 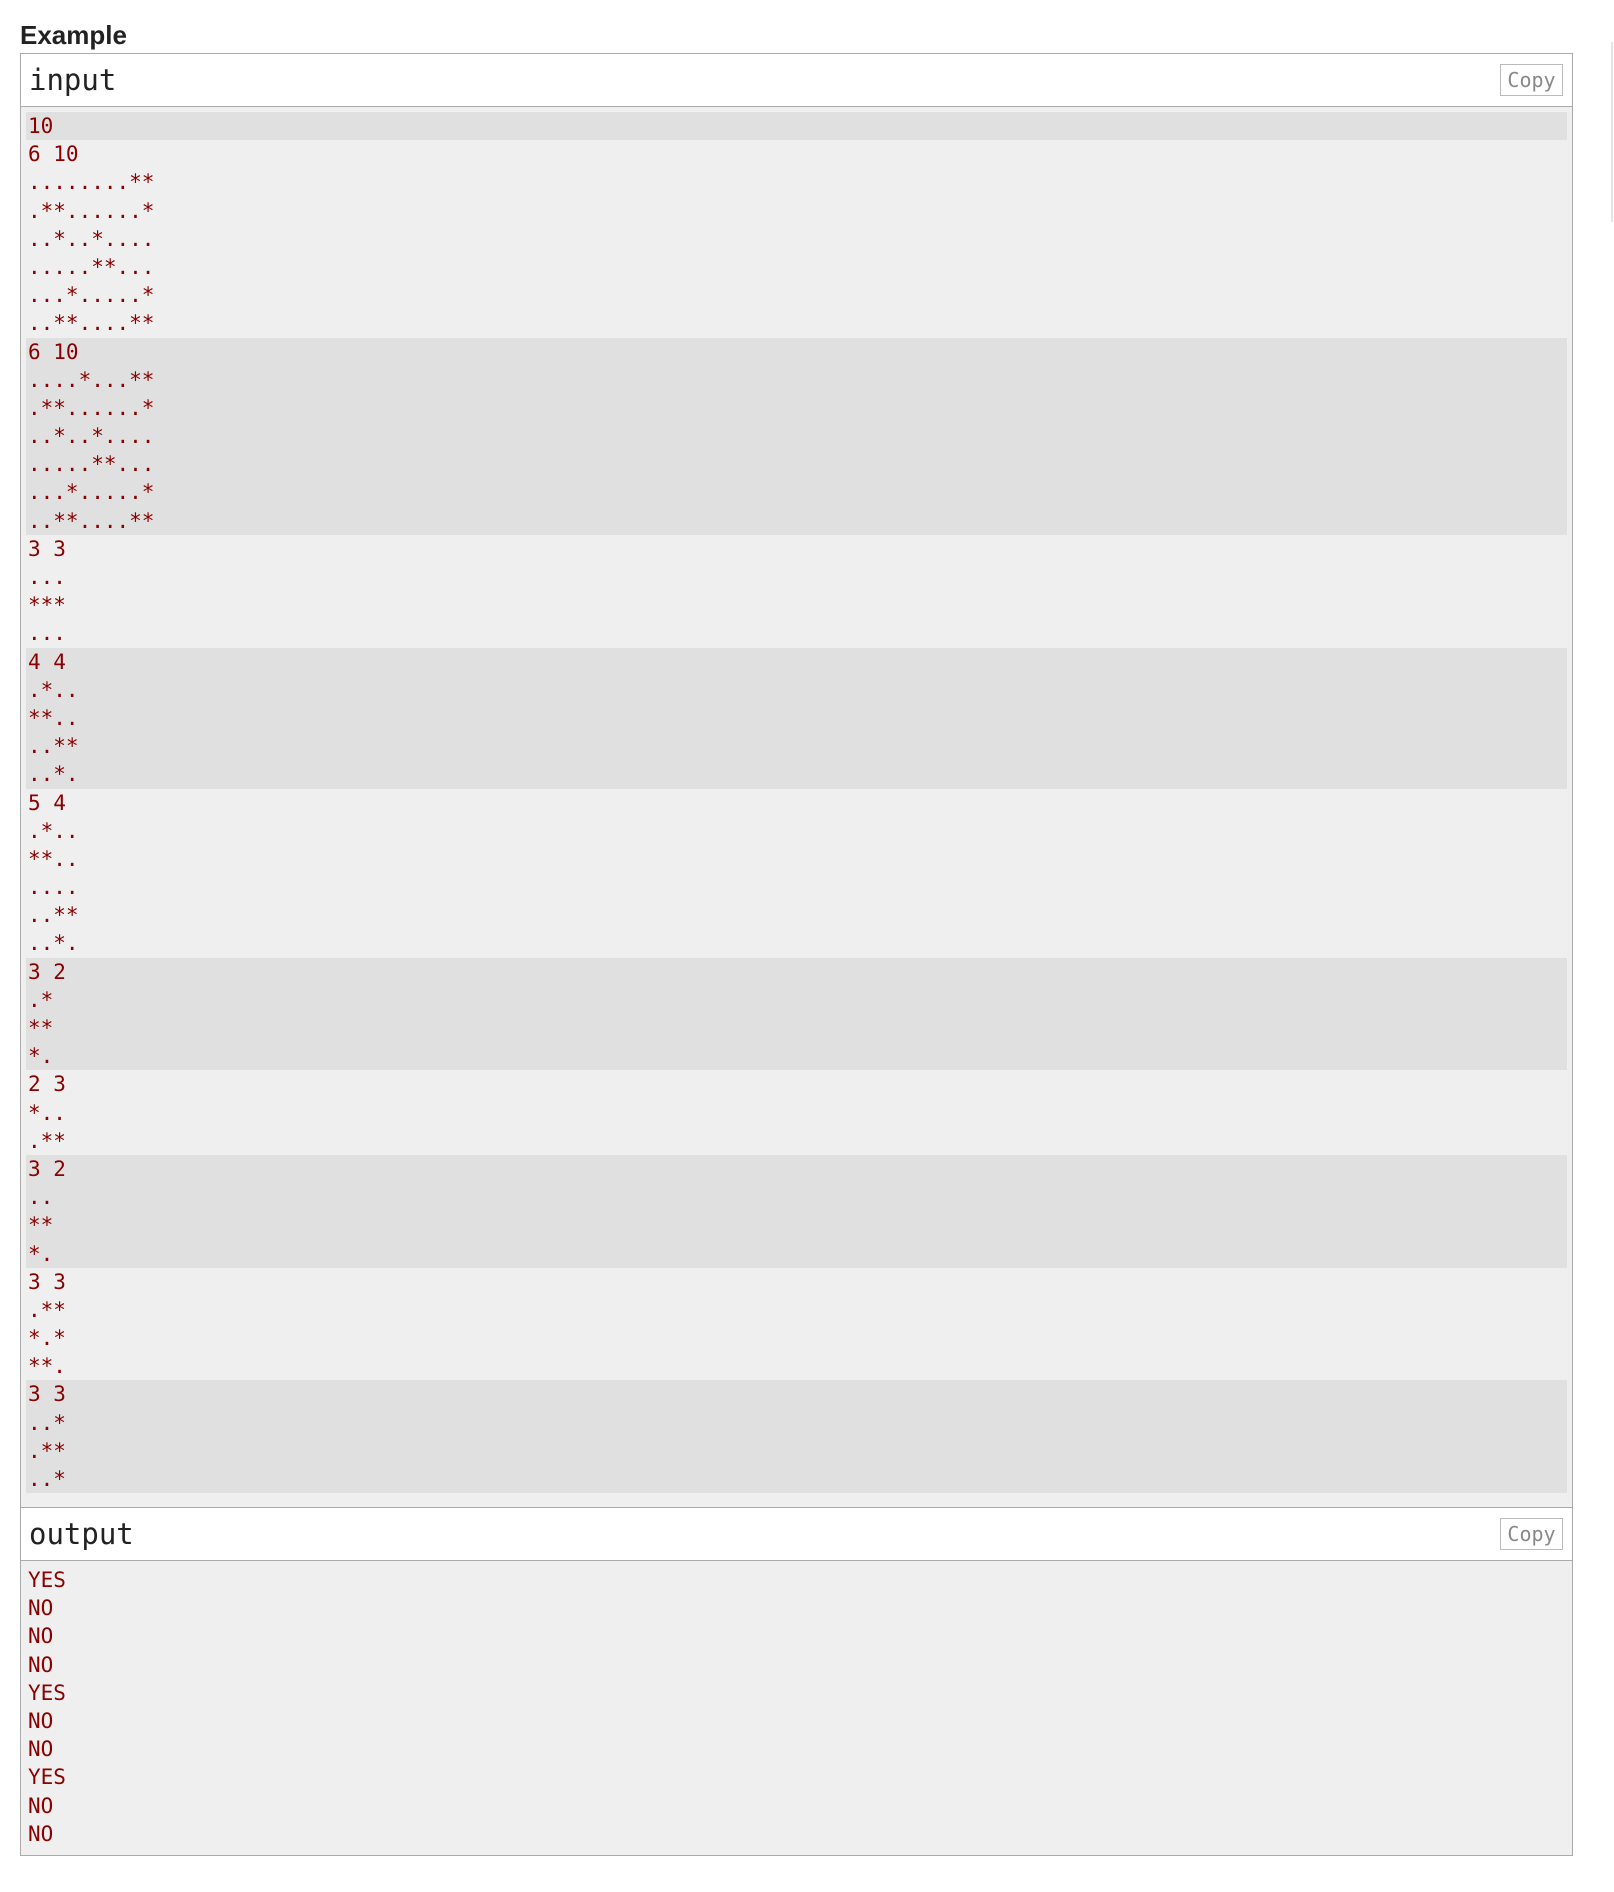 What do you see at coordinates (41, 126) in the screenshot?
I see `input-line: 10` at bounding box center [41, 126].